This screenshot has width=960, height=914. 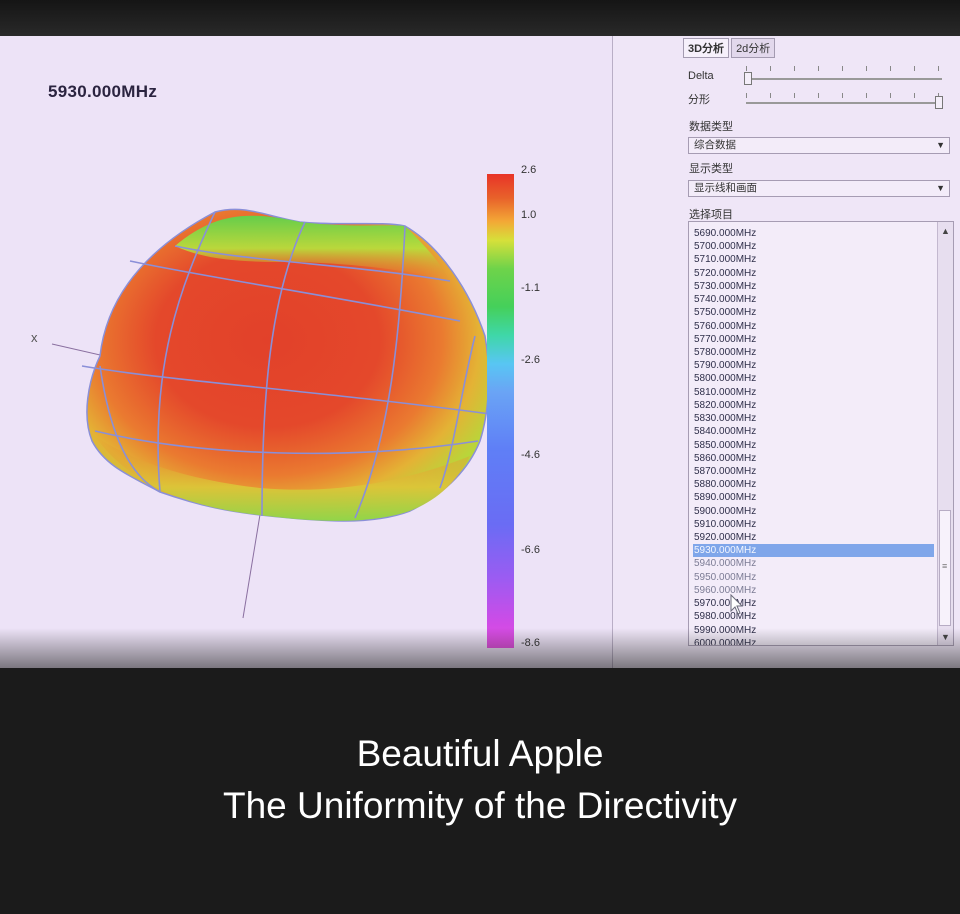 What do you see at coordinates (813, 471) in the screenshot?
I see `list-item: 5870.000MHz` at bounding box center [813, 471].